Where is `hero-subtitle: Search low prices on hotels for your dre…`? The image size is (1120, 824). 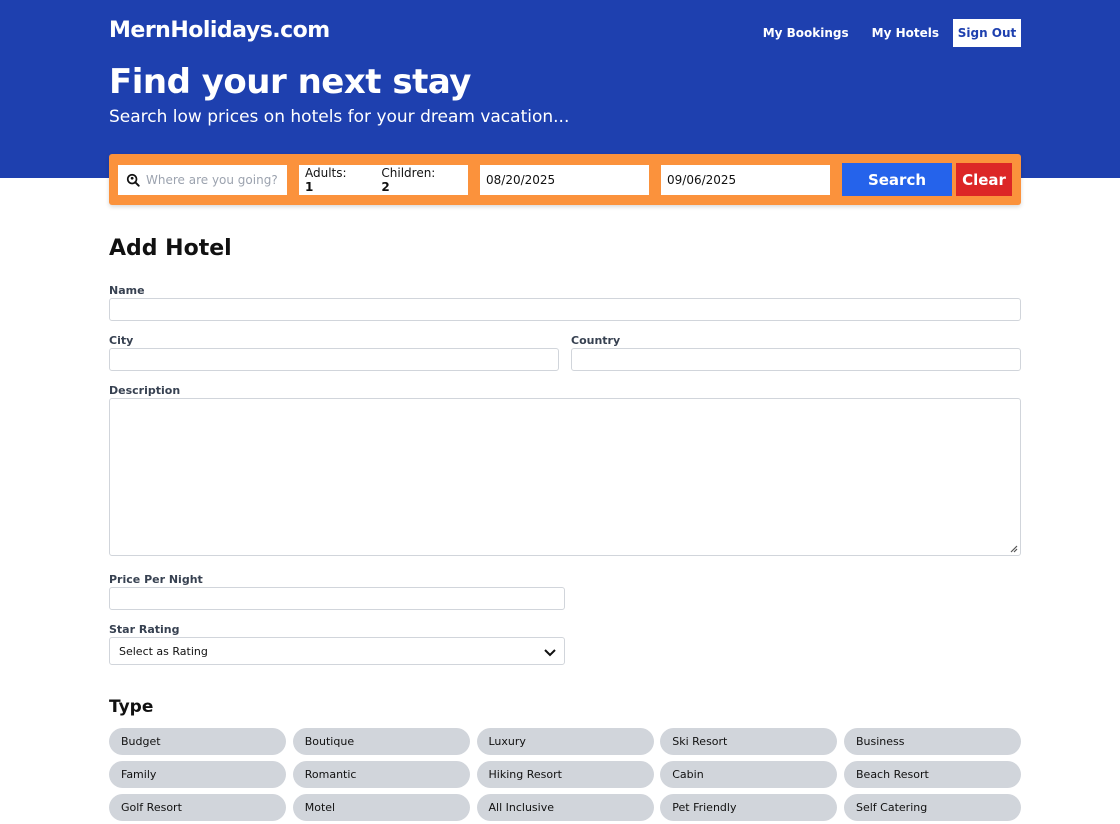 hero-subtitle: Search low prices on hotels for your dre… is located at coordinates (339, 117).